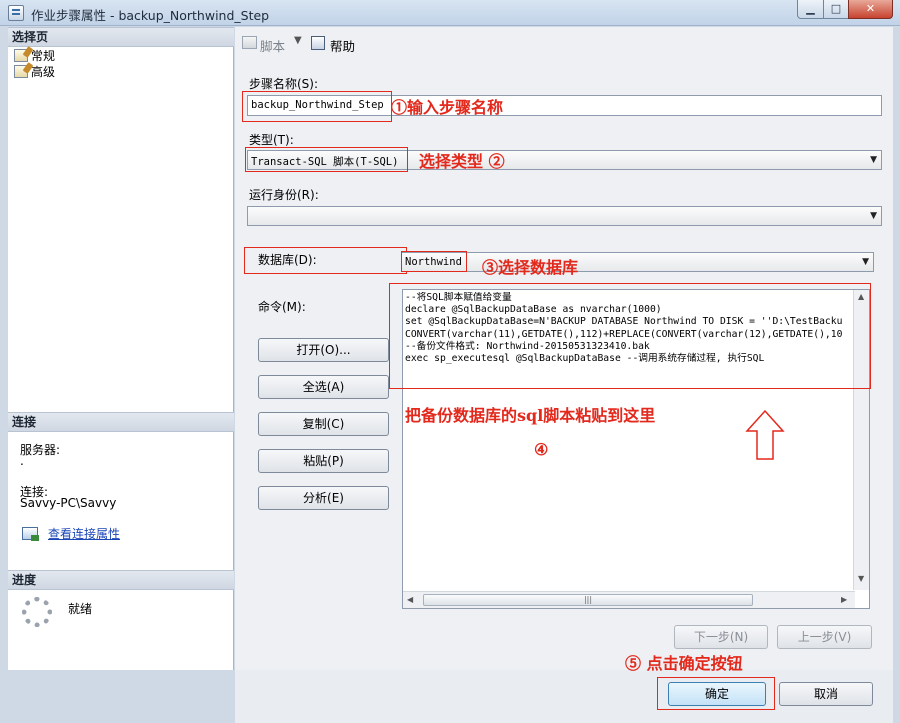  Describe the element at coordinates (121, 580) in the screenshot. I see `progress-header: 进度` at that location.